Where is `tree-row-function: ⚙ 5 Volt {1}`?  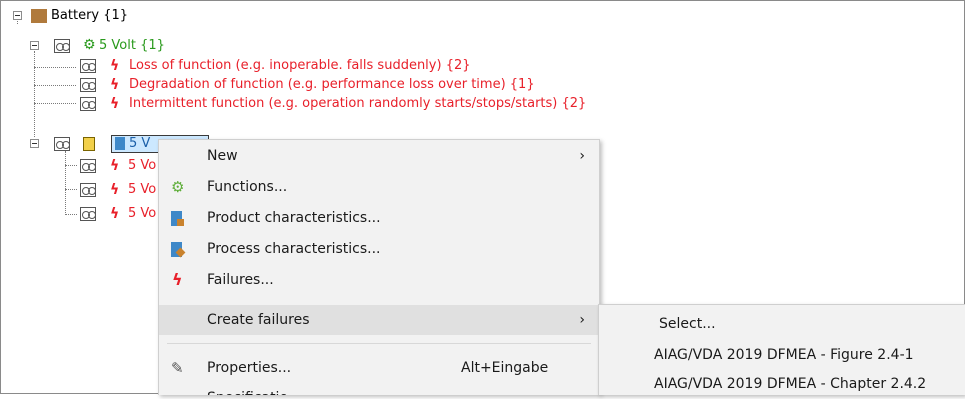 tree-row-function: ⚙ 5 Volt {1} is located at coordinates (153, 46).